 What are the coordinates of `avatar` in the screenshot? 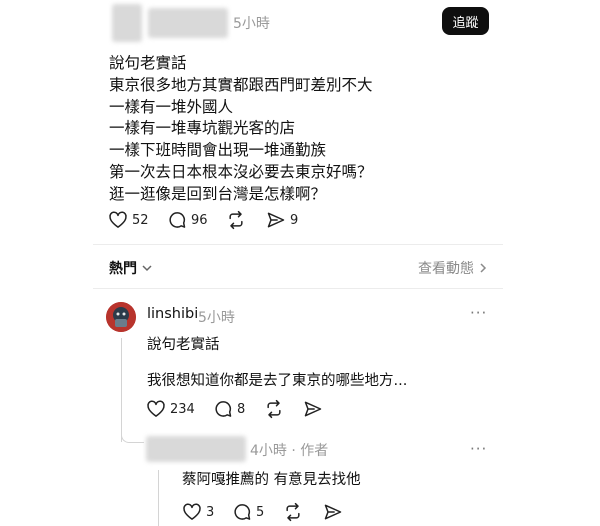 It's located at (121, 317).